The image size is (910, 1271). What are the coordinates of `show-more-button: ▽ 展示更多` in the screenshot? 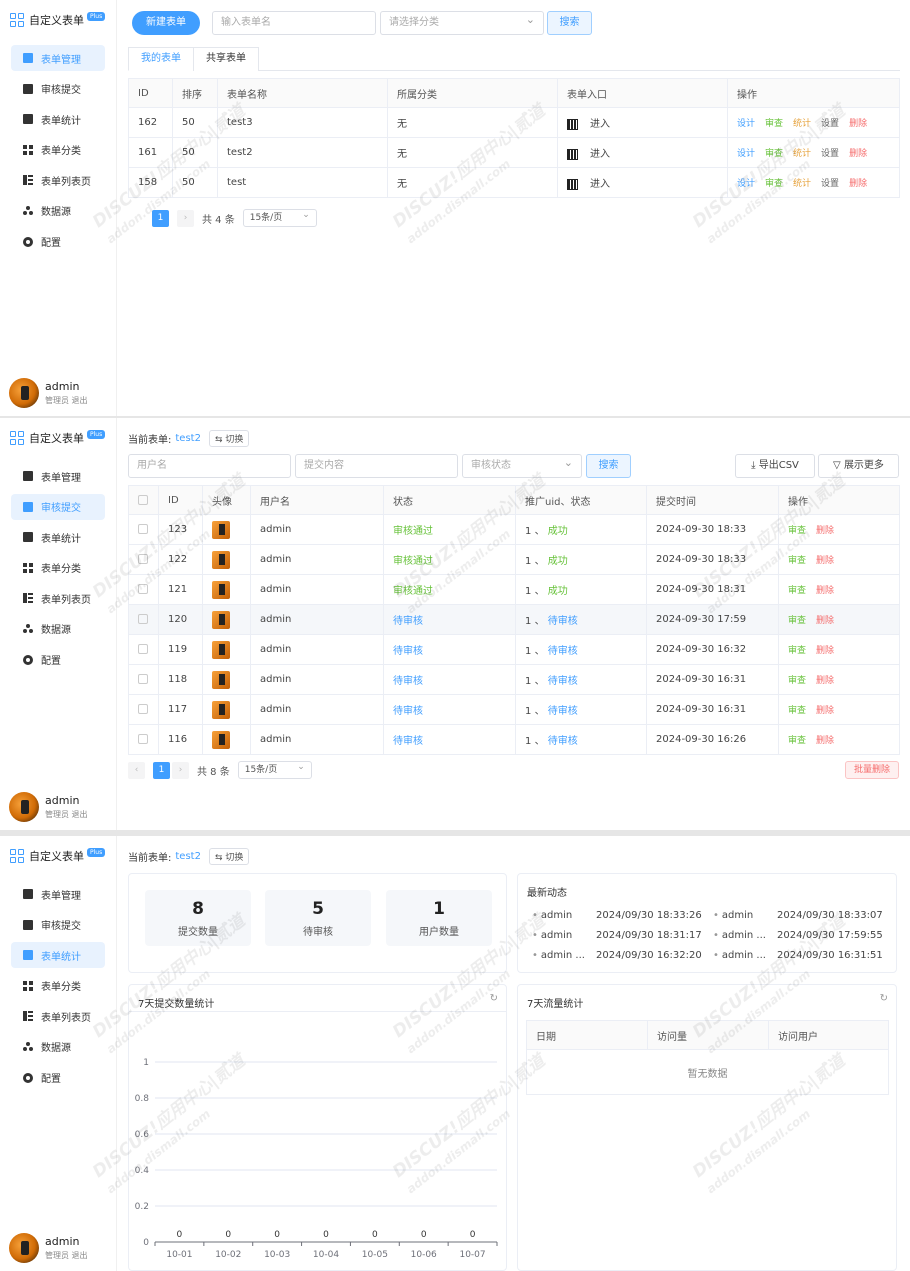 It's located at (858, 466).